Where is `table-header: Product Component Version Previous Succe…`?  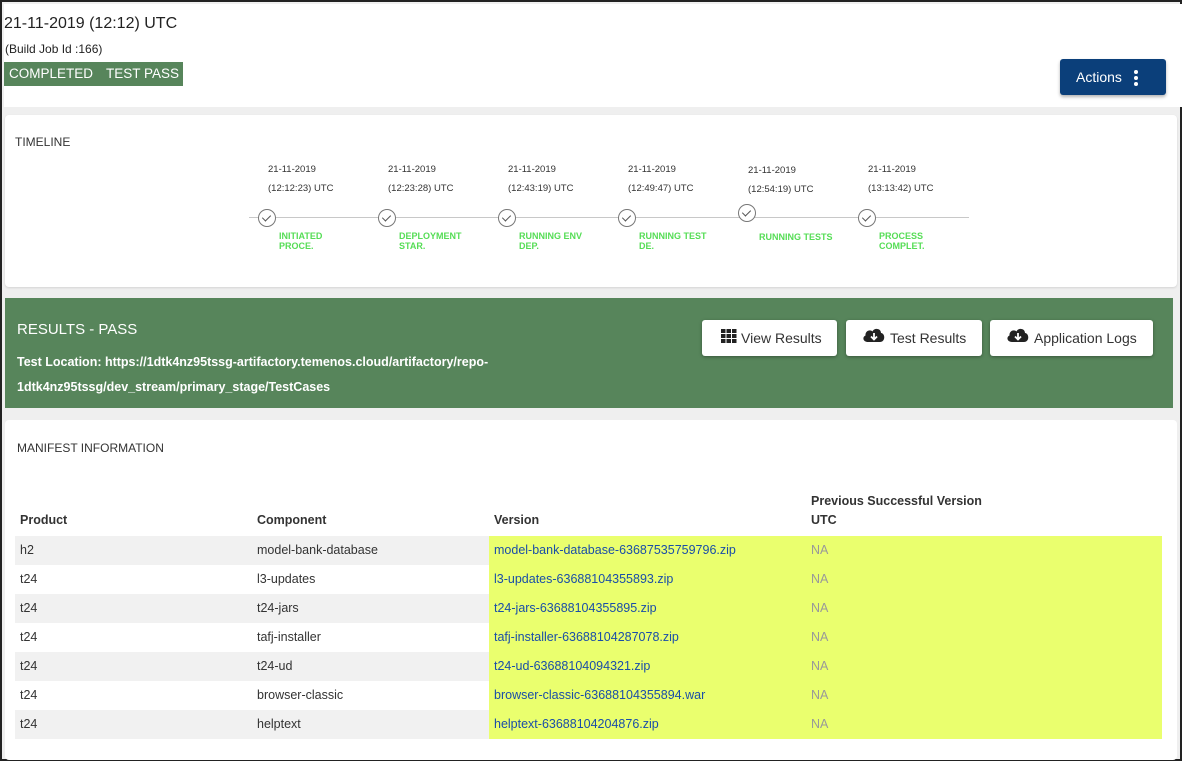 table-header: Product Component Version Previous Succe… is located at coordinates (588, 514).